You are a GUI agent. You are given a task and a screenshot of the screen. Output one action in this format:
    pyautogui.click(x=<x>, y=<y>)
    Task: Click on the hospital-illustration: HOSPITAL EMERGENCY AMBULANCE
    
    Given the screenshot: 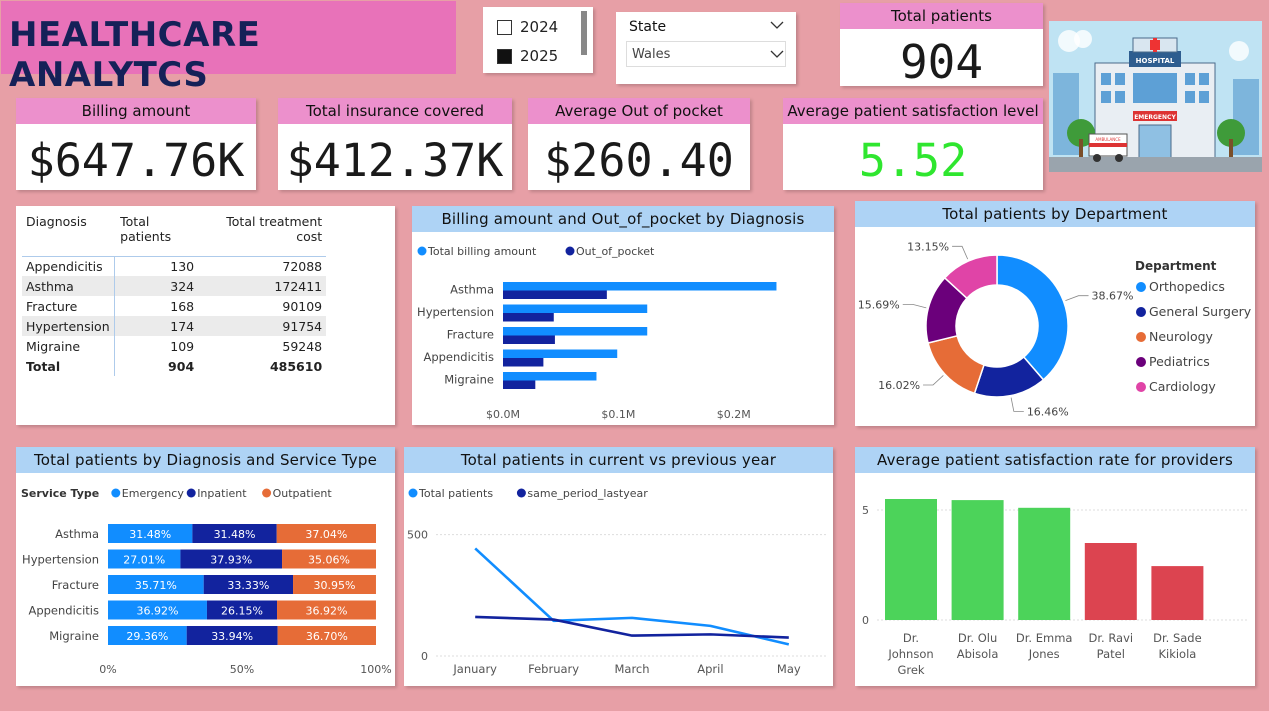 What is the action you would take?
    pyautogui.click(x=1155, y=96)
    